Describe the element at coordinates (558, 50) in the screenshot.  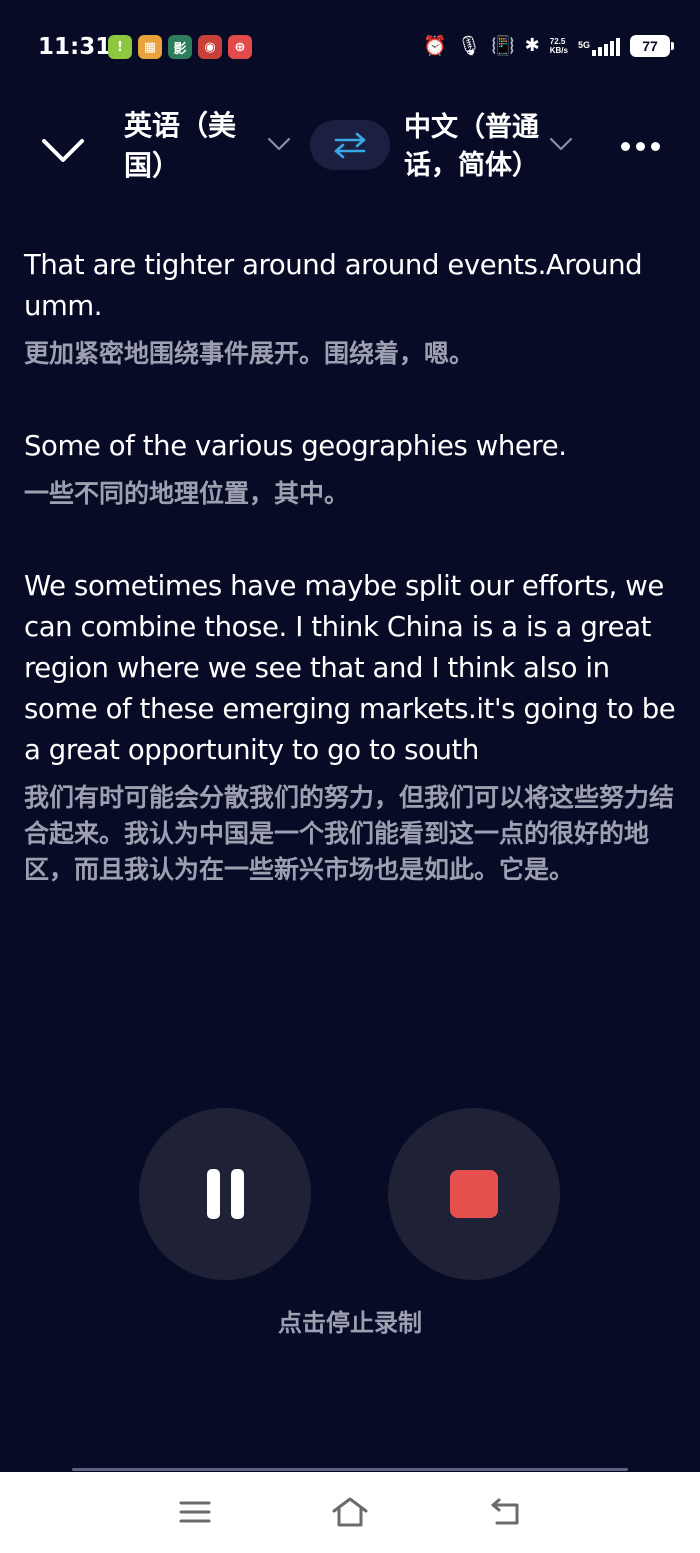
I see `network-speed-unit: KB/s` at that location.